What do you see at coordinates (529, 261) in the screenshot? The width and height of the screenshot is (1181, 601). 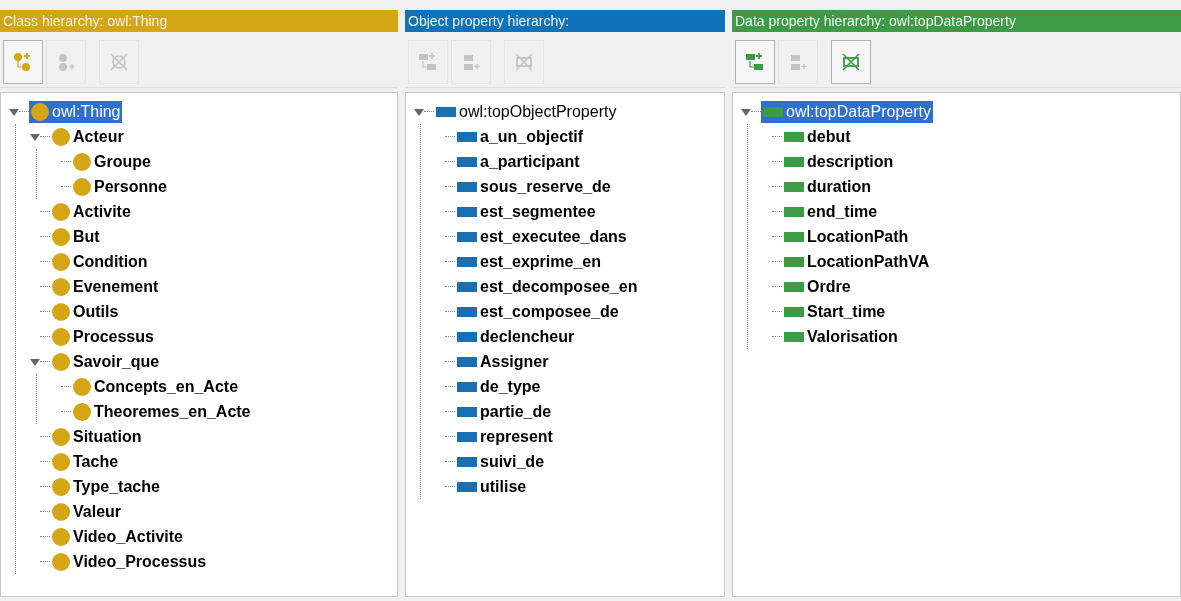 I see `tree-item: est_exprime_en` at bounding box center [529, 261].